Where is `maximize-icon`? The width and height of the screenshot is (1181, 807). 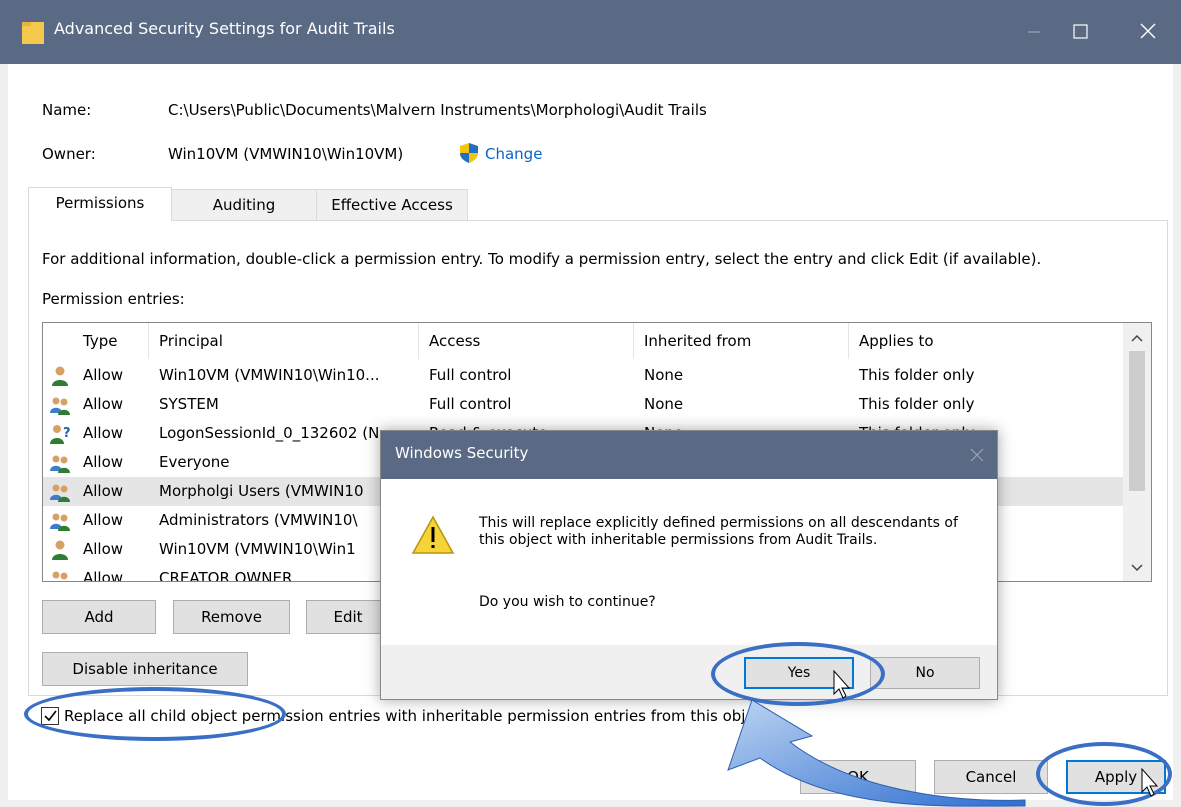 maximize-icon is located at coordinates (1080, 31).